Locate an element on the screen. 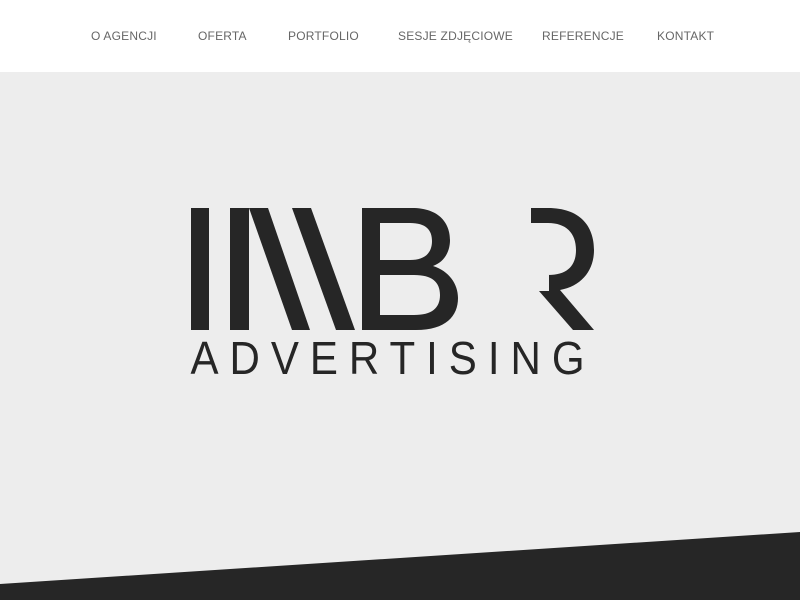 This screenshot has height=600, width=800. nav-link-referencje: REFERENCJE is located at coordinates (583, 36).